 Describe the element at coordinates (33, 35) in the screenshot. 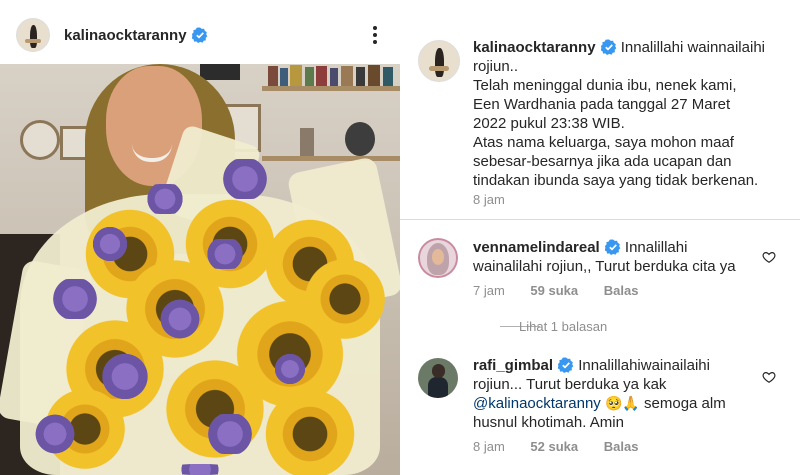

I see `post-author-avatar` at that location.